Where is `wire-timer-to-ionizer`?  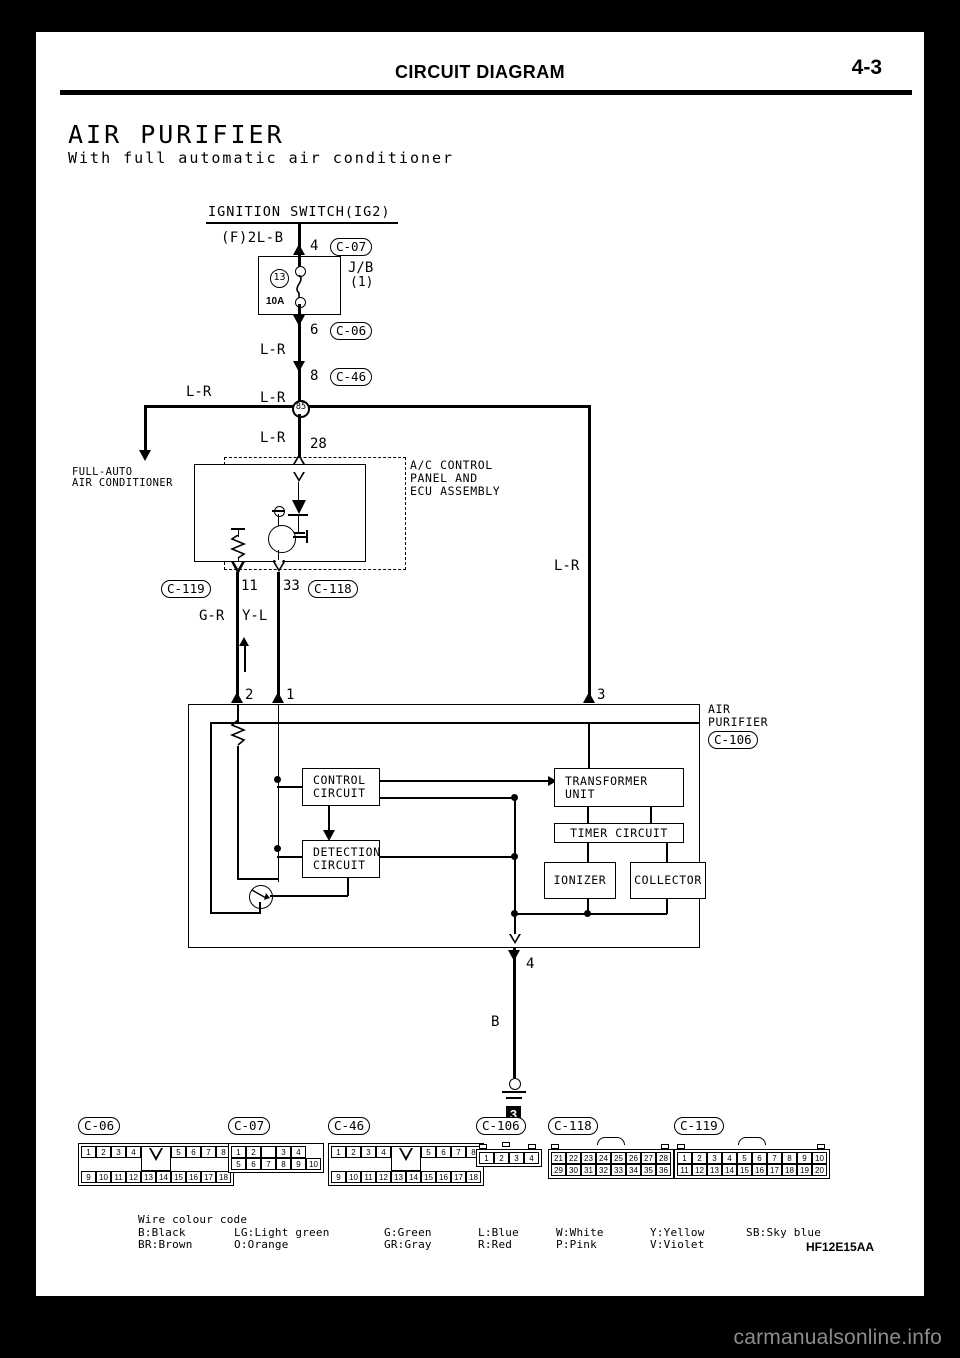
wire-timer-to-ionizer is located at coordinates (588, 852).